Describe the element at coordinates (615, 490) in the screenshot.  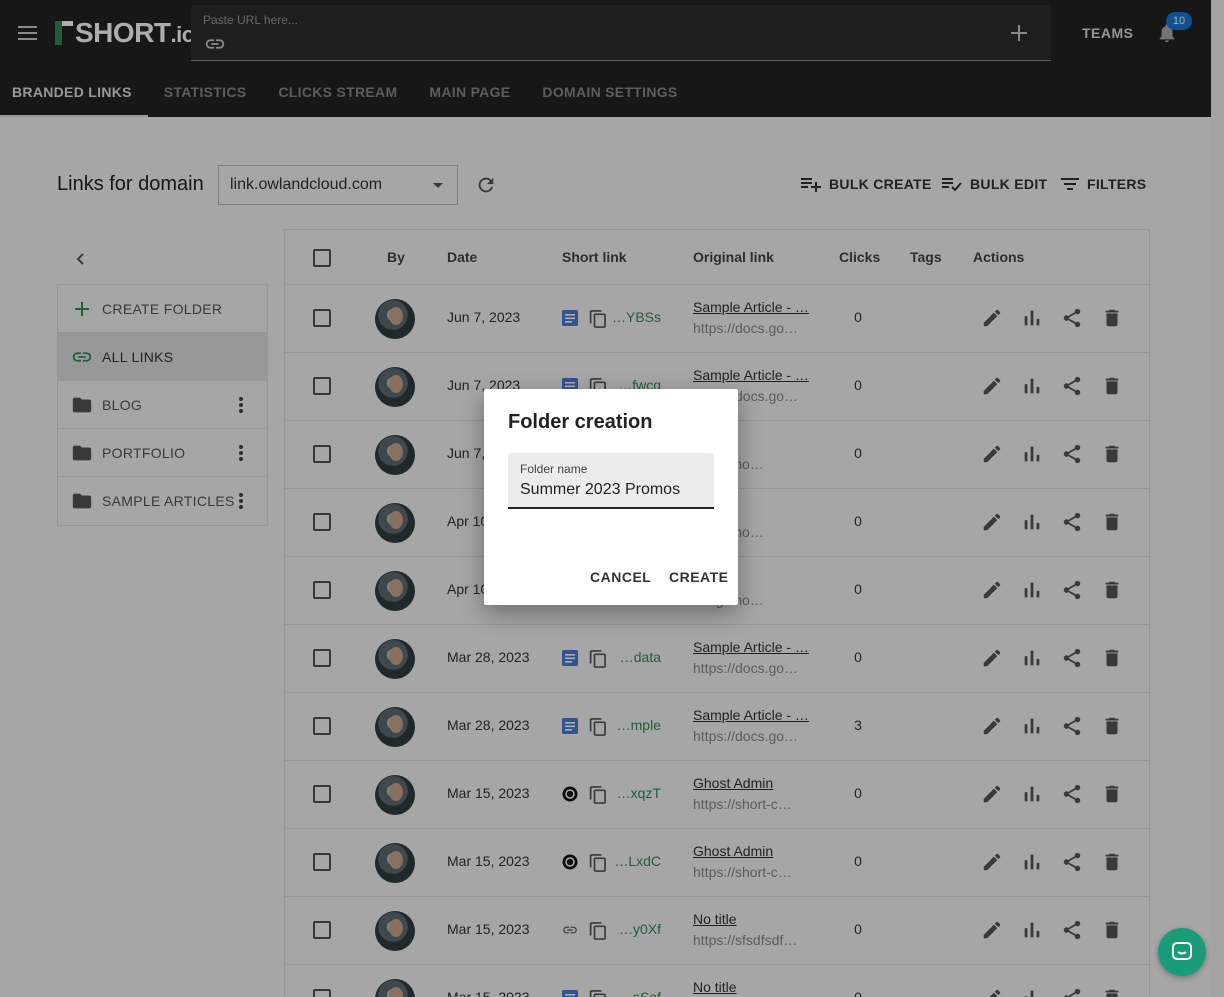
I see `folder-name-input` at that location.